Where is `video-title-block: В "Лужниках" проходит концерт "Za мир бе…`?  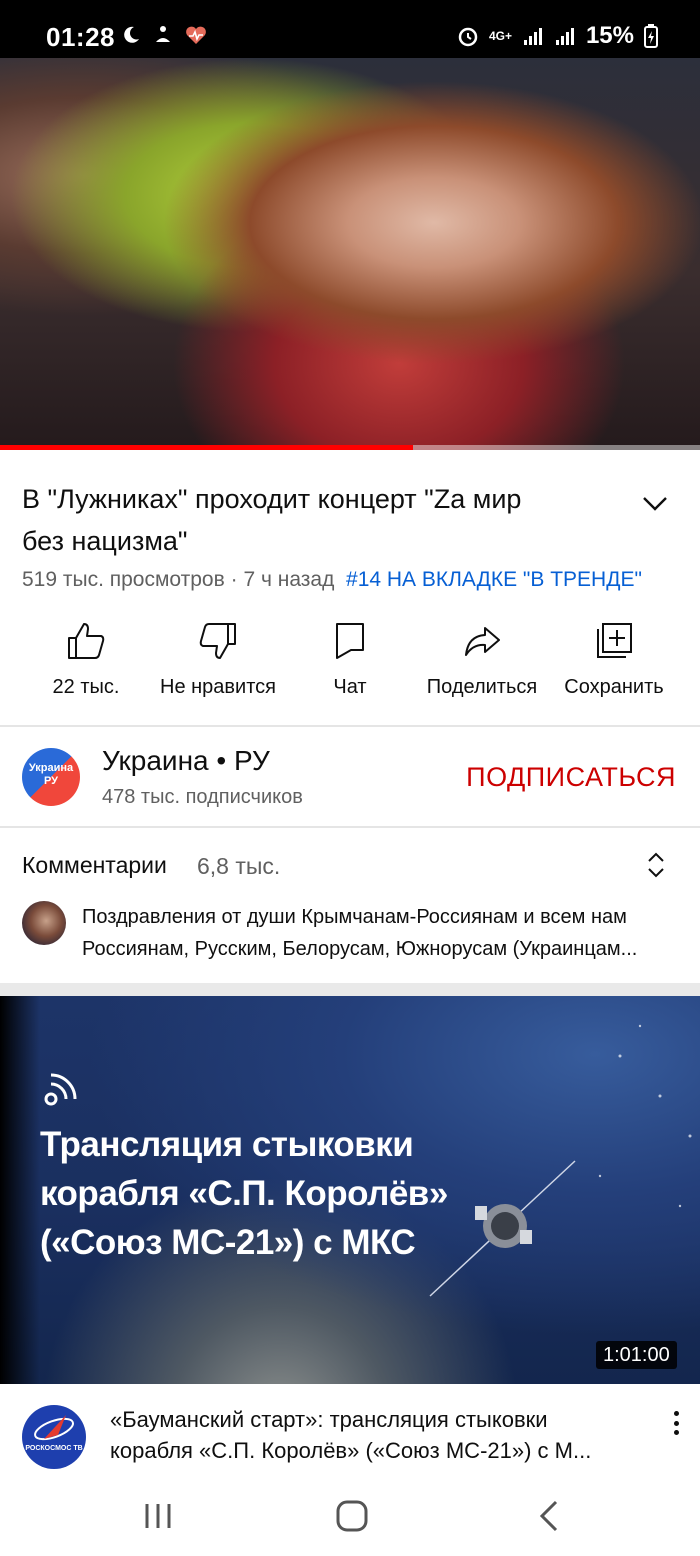 video-title-block: В "Лужниках" проходит концерт "Za мир бе… is located at coordinates (322, 520).